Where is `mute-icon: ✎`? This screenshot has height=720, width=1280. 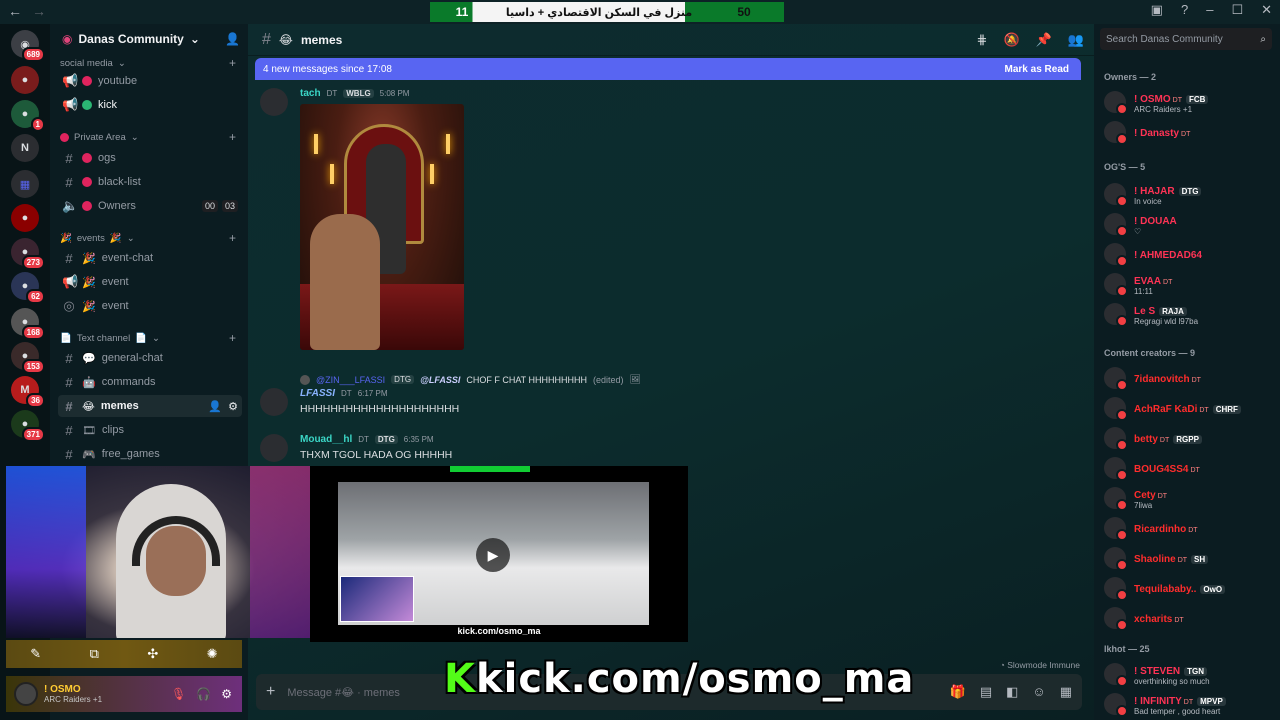
mute-icon: ✎ is located at coordinates (35, 654).